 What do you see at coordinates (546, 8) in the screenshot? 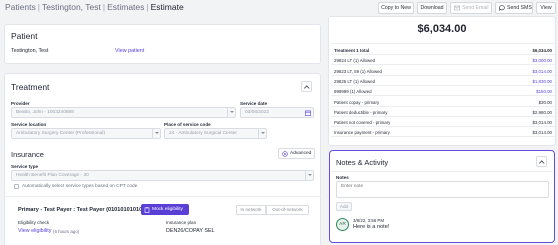
I see `view-button: View` at bounding box center [546, 8].